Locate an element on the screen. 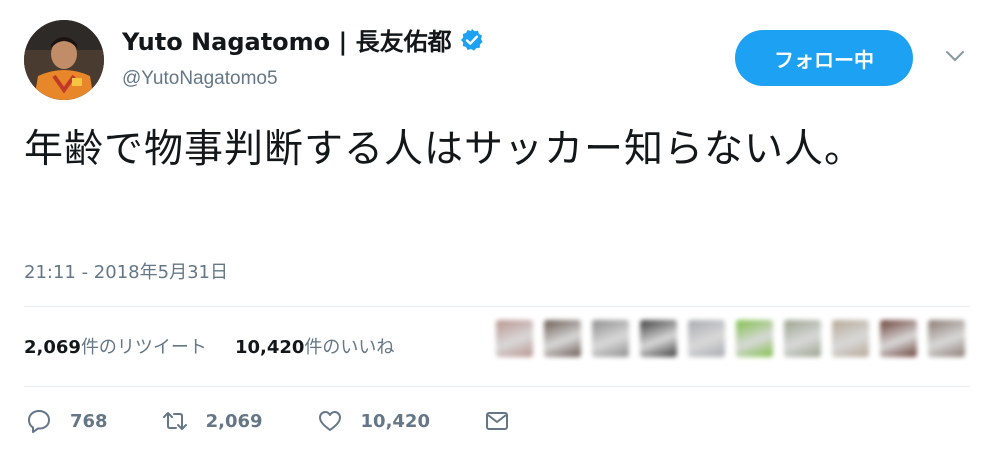  verified-badge-icon is located at coordinates (471, 39).